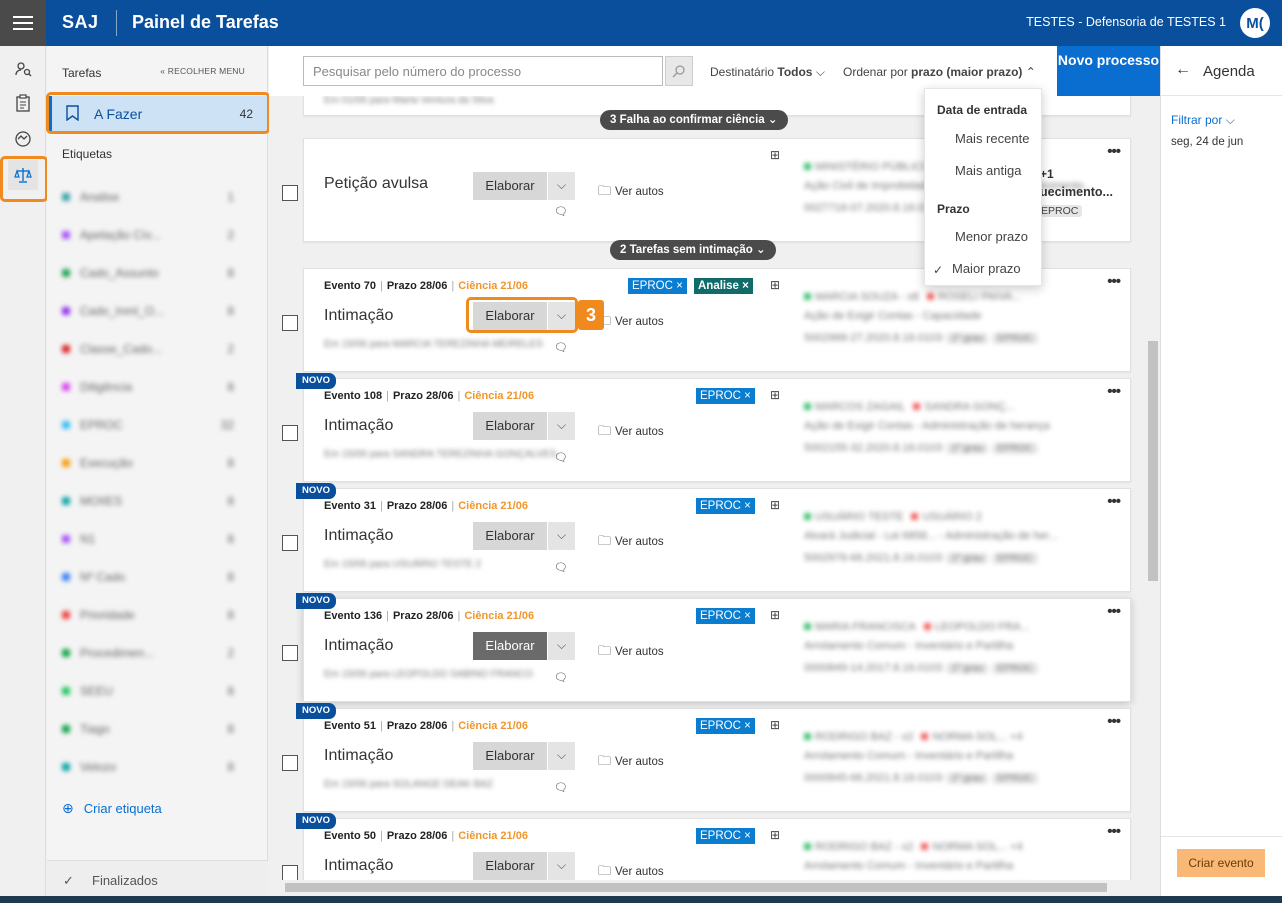 The image size is (1282, 903). I want to click on people-search-icon, so click(23, 69).